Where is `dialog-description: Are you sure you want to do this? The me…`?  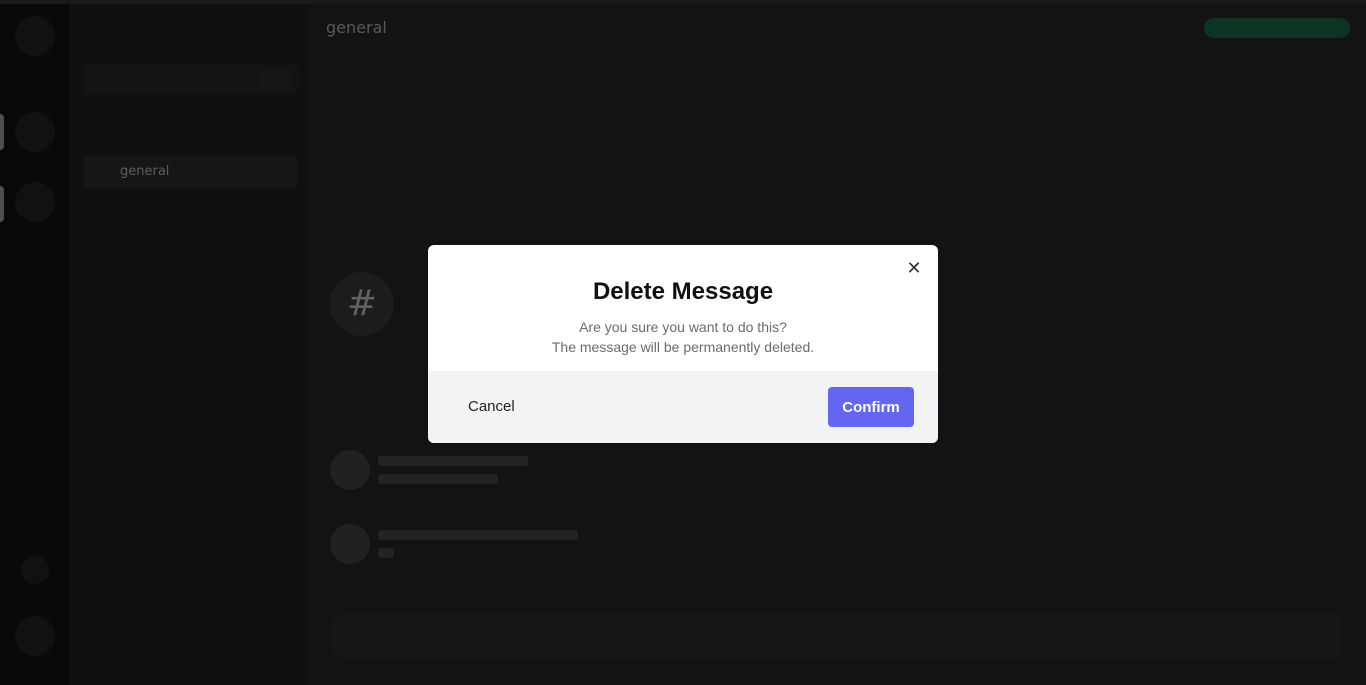 dialog-description: Are you sure you want to do this? The me… is located at coordinates (683, 337).